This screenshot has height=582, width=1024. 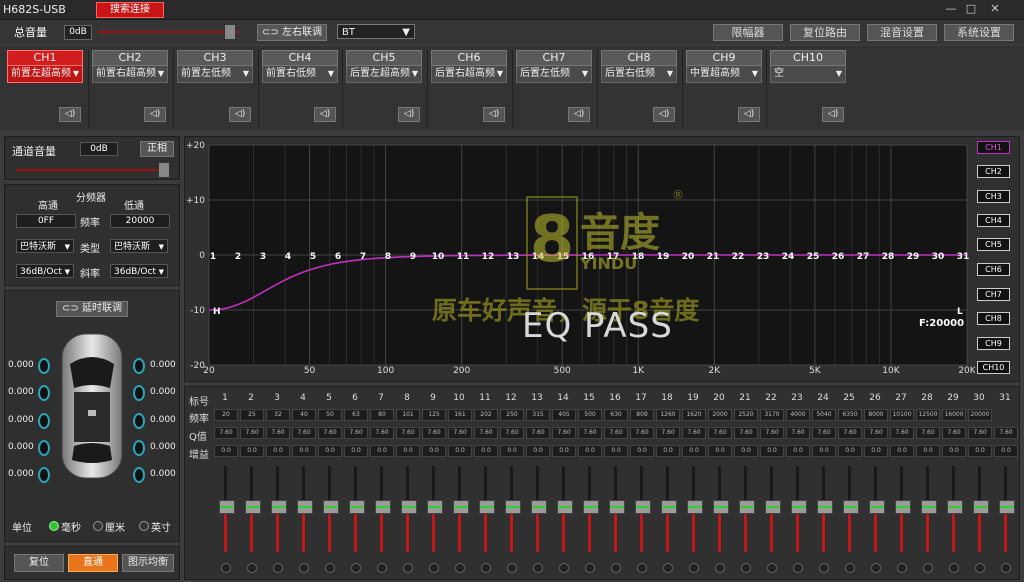 I want to click on graphic-eq-button: 图示均衡, so click(x=148, y=563).